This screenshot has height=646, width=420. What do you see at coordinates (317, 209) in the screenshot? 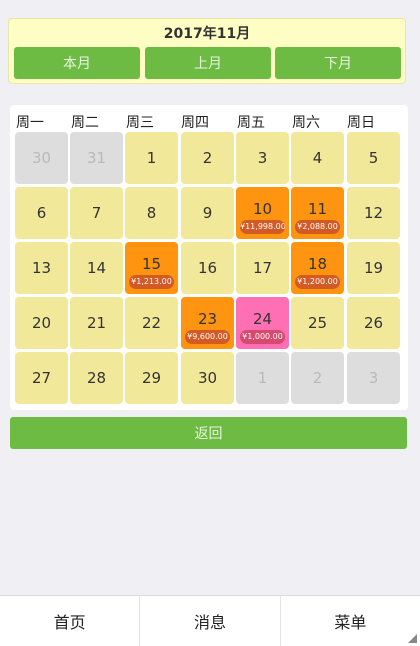
I see `day-number: 11` at bounding box center [317, 209].